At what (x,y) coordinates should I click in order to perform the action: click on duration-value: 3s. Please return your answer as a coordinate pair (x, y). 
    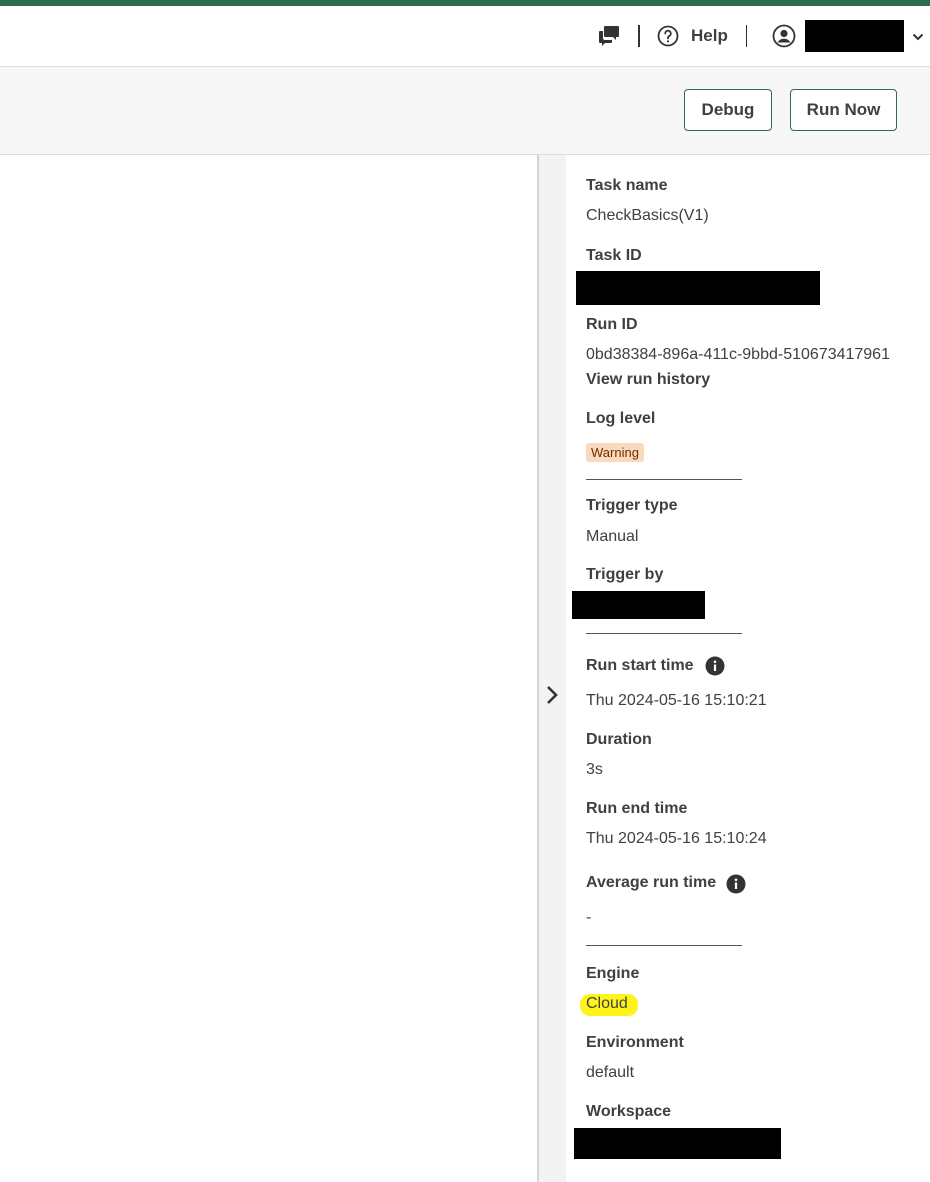
    Looking at the image, I should click on (594, 769).